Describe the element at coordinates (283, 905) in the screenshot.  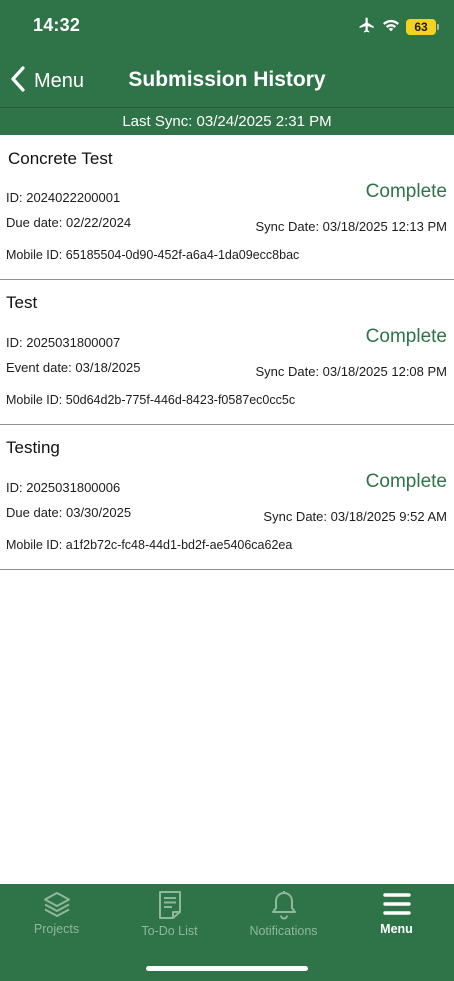
I see `bell-icon` at that location.